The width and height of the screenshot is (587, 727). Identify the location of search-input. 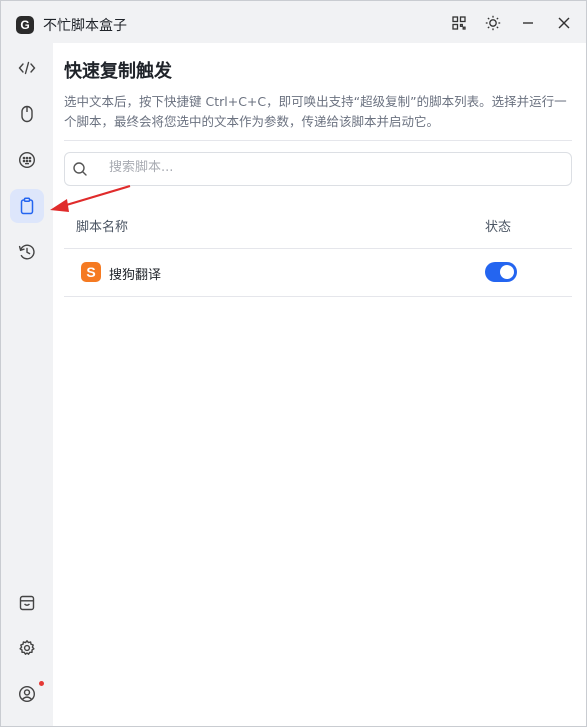
(309, 167).